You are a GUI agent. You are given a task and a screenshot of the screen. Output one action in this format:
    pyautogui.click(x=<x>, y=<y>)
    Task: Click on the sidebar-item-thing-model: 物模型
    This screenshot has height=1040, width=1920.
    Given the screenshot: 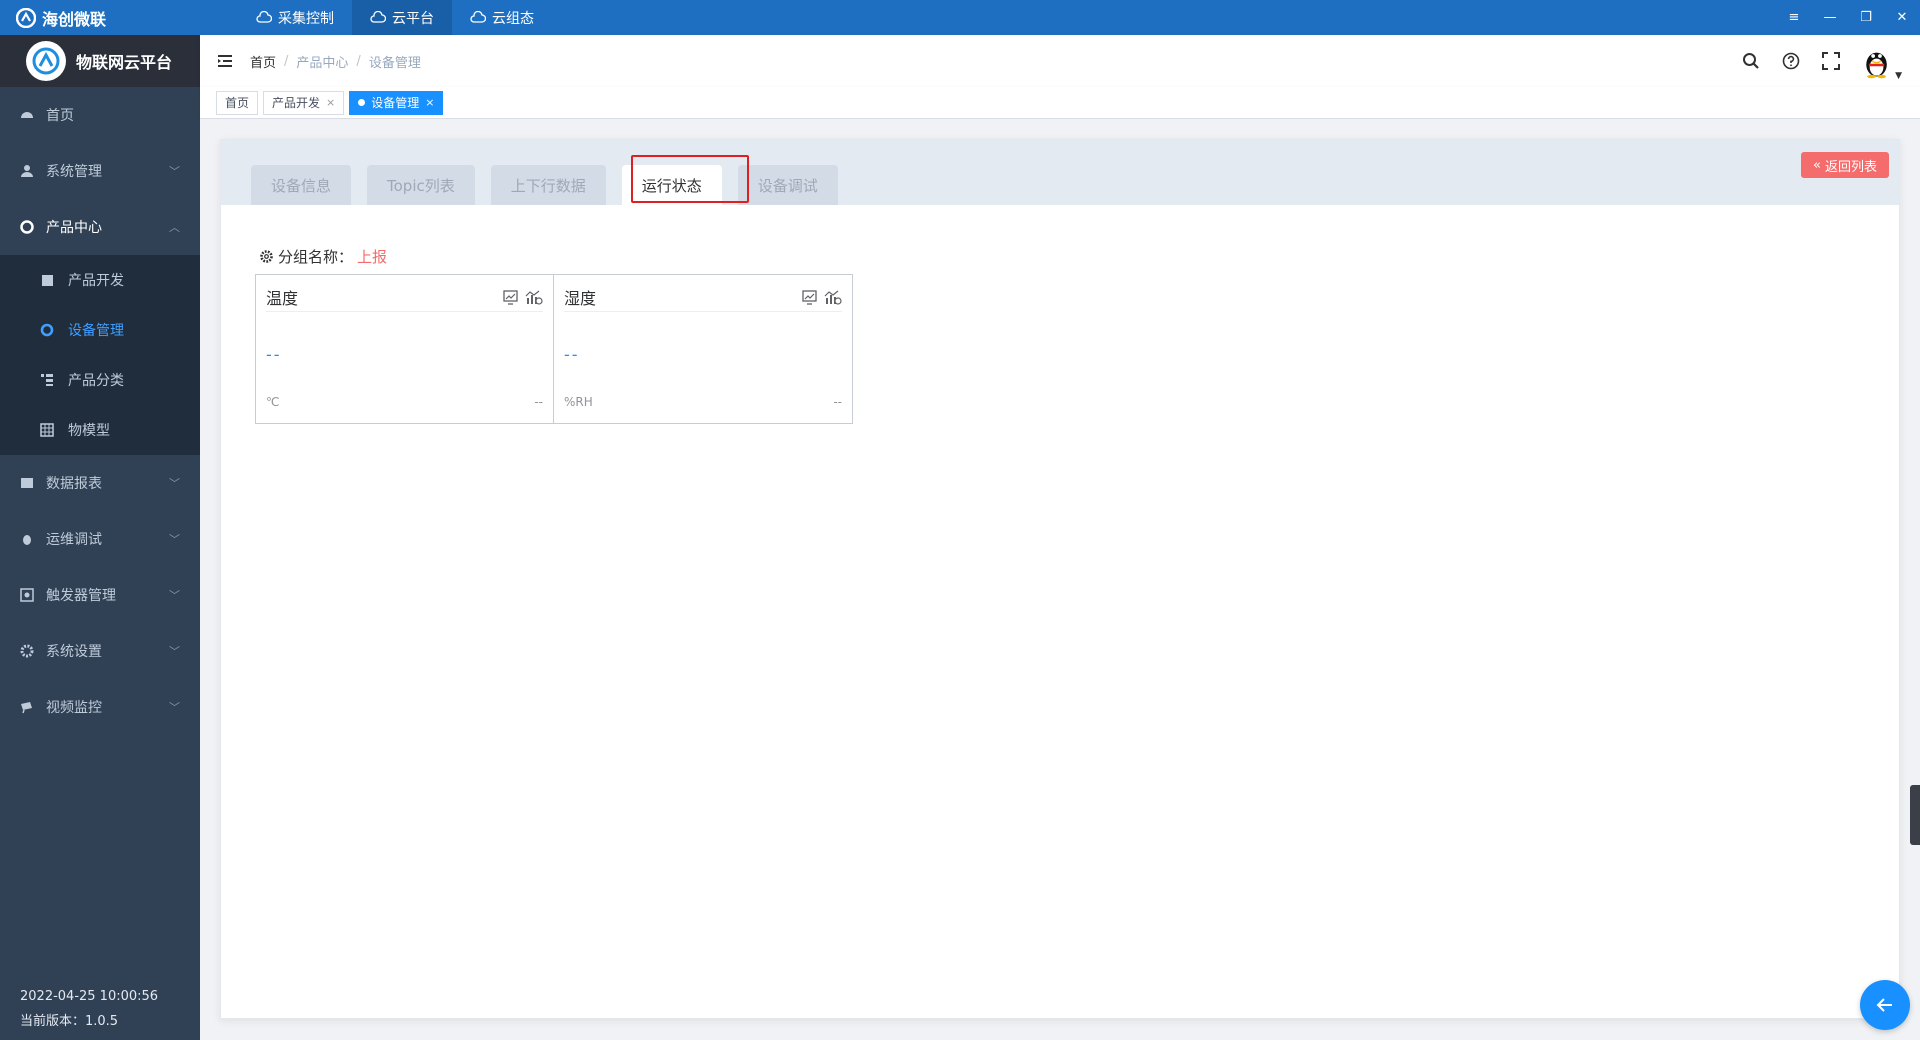 What is the action you would take?
    pyautogui.click(x=100, y=430)
    